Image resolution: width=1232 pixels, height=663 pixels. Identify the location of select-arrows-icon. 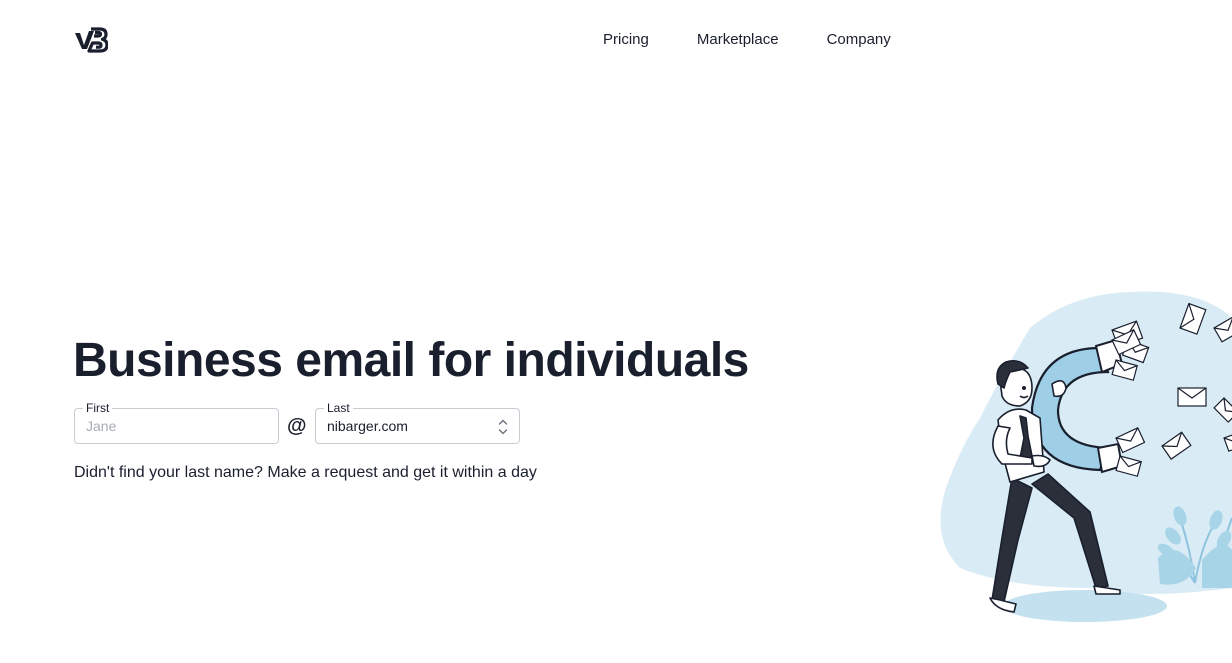
(503, 427).